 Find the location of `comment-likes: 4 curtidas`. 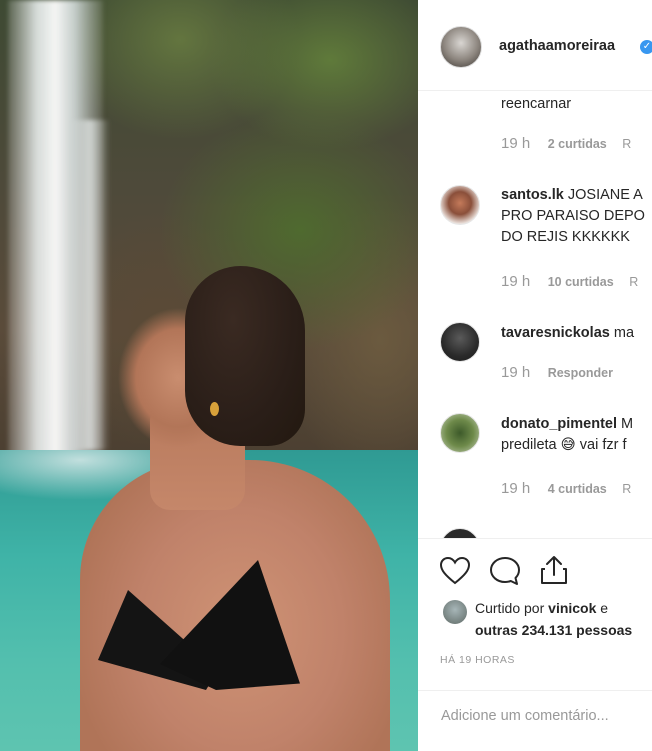

comment-likes: 4 curtidas is located at coordinates (577, 489).